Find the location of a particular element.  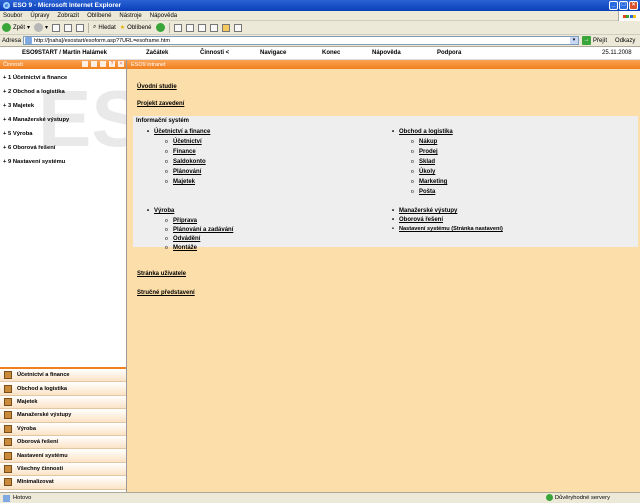

shortcut-vsechny: Všechny činnosti is located at coordinates (63, 469).